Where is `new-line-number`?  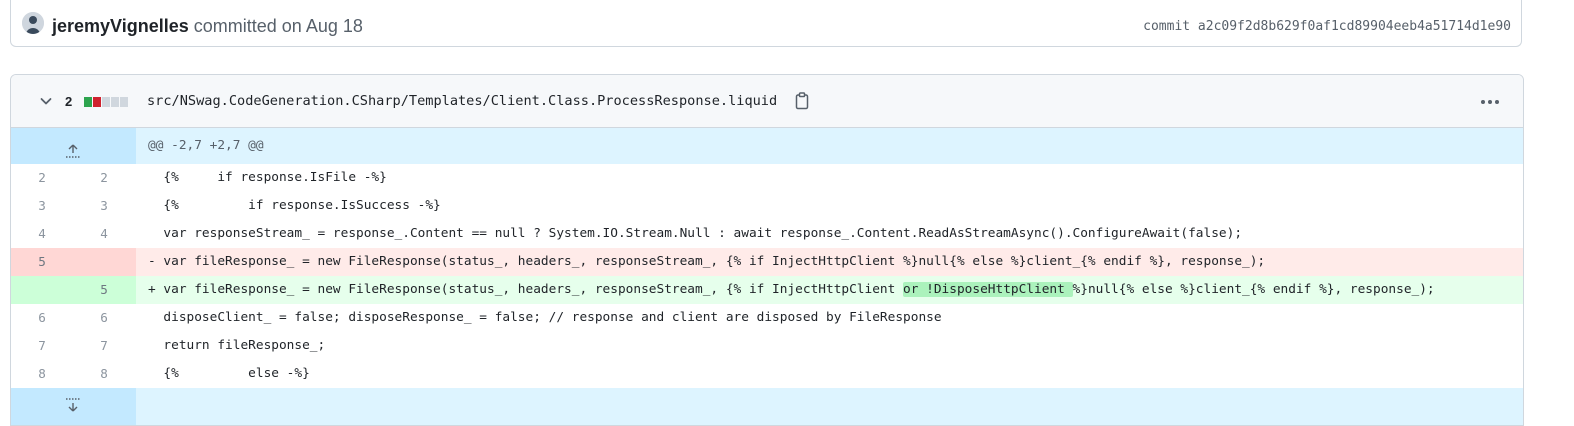 new-line-number is located at coordinates (104, 262).